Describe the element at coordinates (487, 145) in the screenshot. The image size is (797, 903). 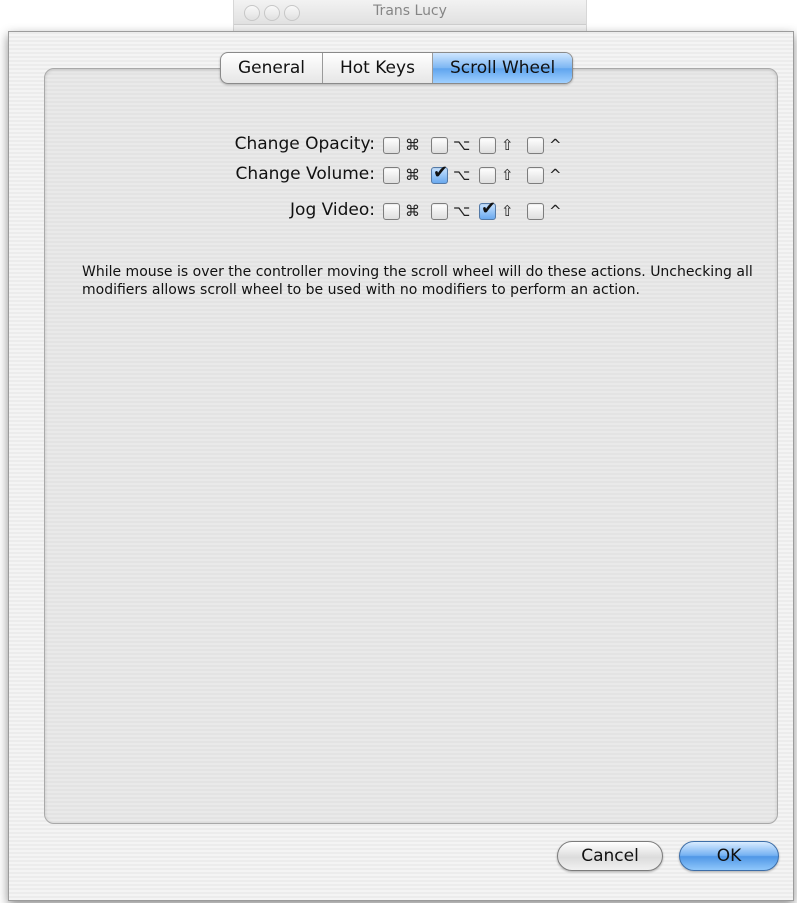
I see `opacity-shift-checkbox` at that location.